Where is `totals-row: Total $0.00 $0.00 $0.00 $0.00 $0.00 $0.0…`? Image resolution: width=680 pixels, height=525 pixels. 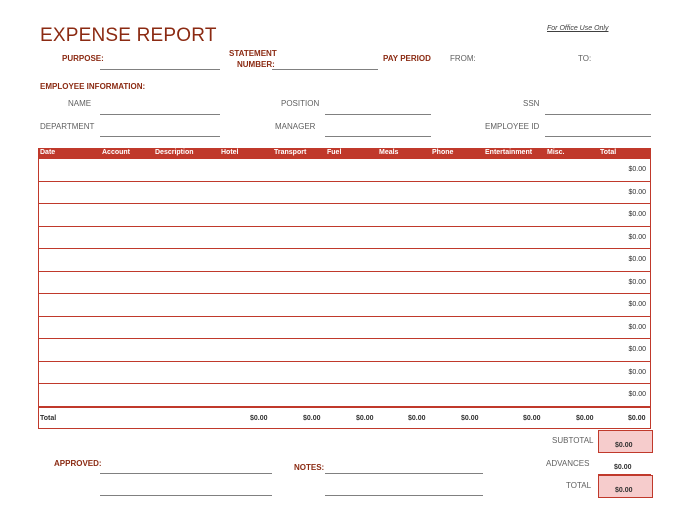 totals-row: Total $0.00 $0.00 $0.00 $0.00 $0.00 $0.0… is located at coordinates (344, 417).